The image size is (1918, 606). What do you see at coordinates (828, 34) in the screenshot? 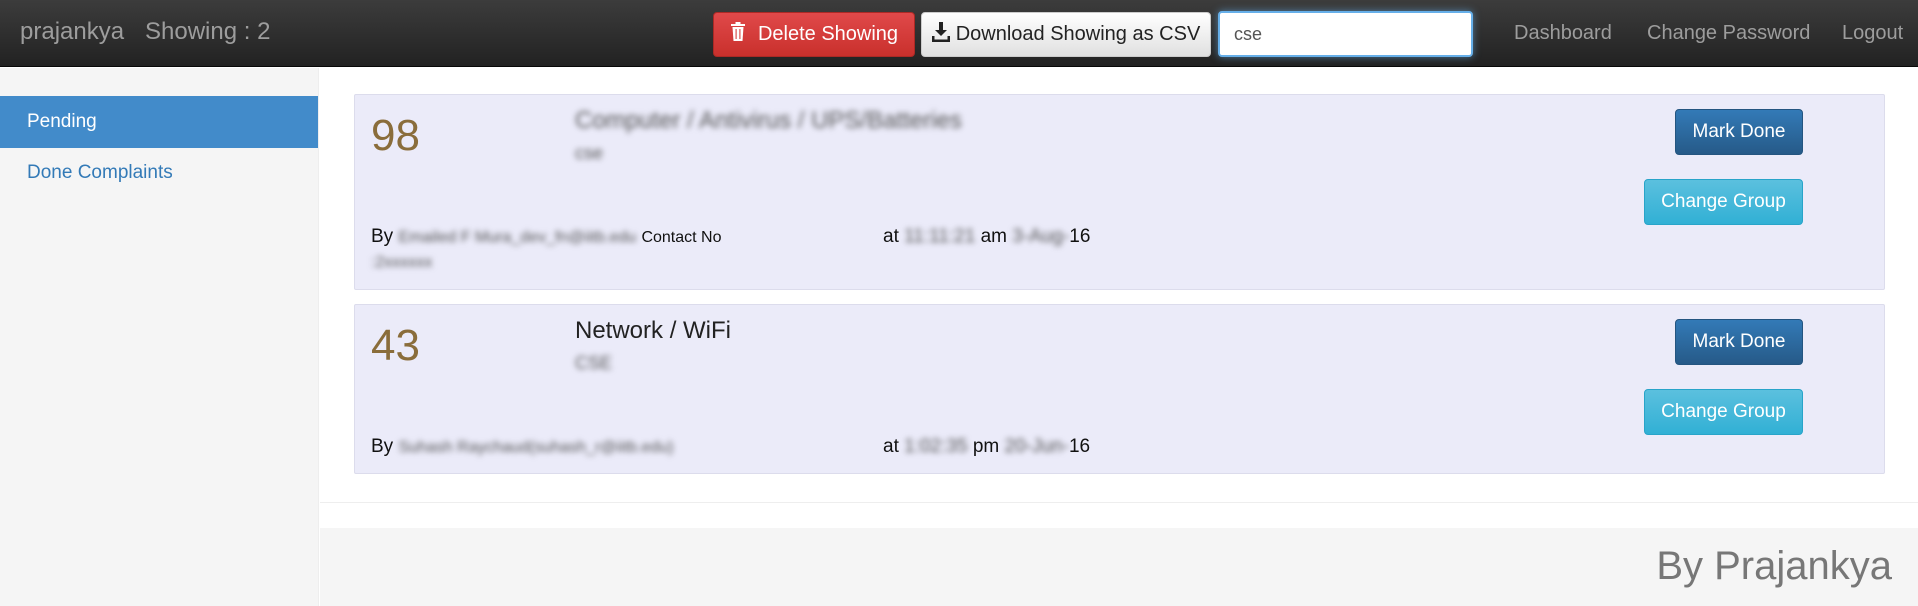
I see `delete-showing-label: Delete Showing` at bounding box center [828, 34].